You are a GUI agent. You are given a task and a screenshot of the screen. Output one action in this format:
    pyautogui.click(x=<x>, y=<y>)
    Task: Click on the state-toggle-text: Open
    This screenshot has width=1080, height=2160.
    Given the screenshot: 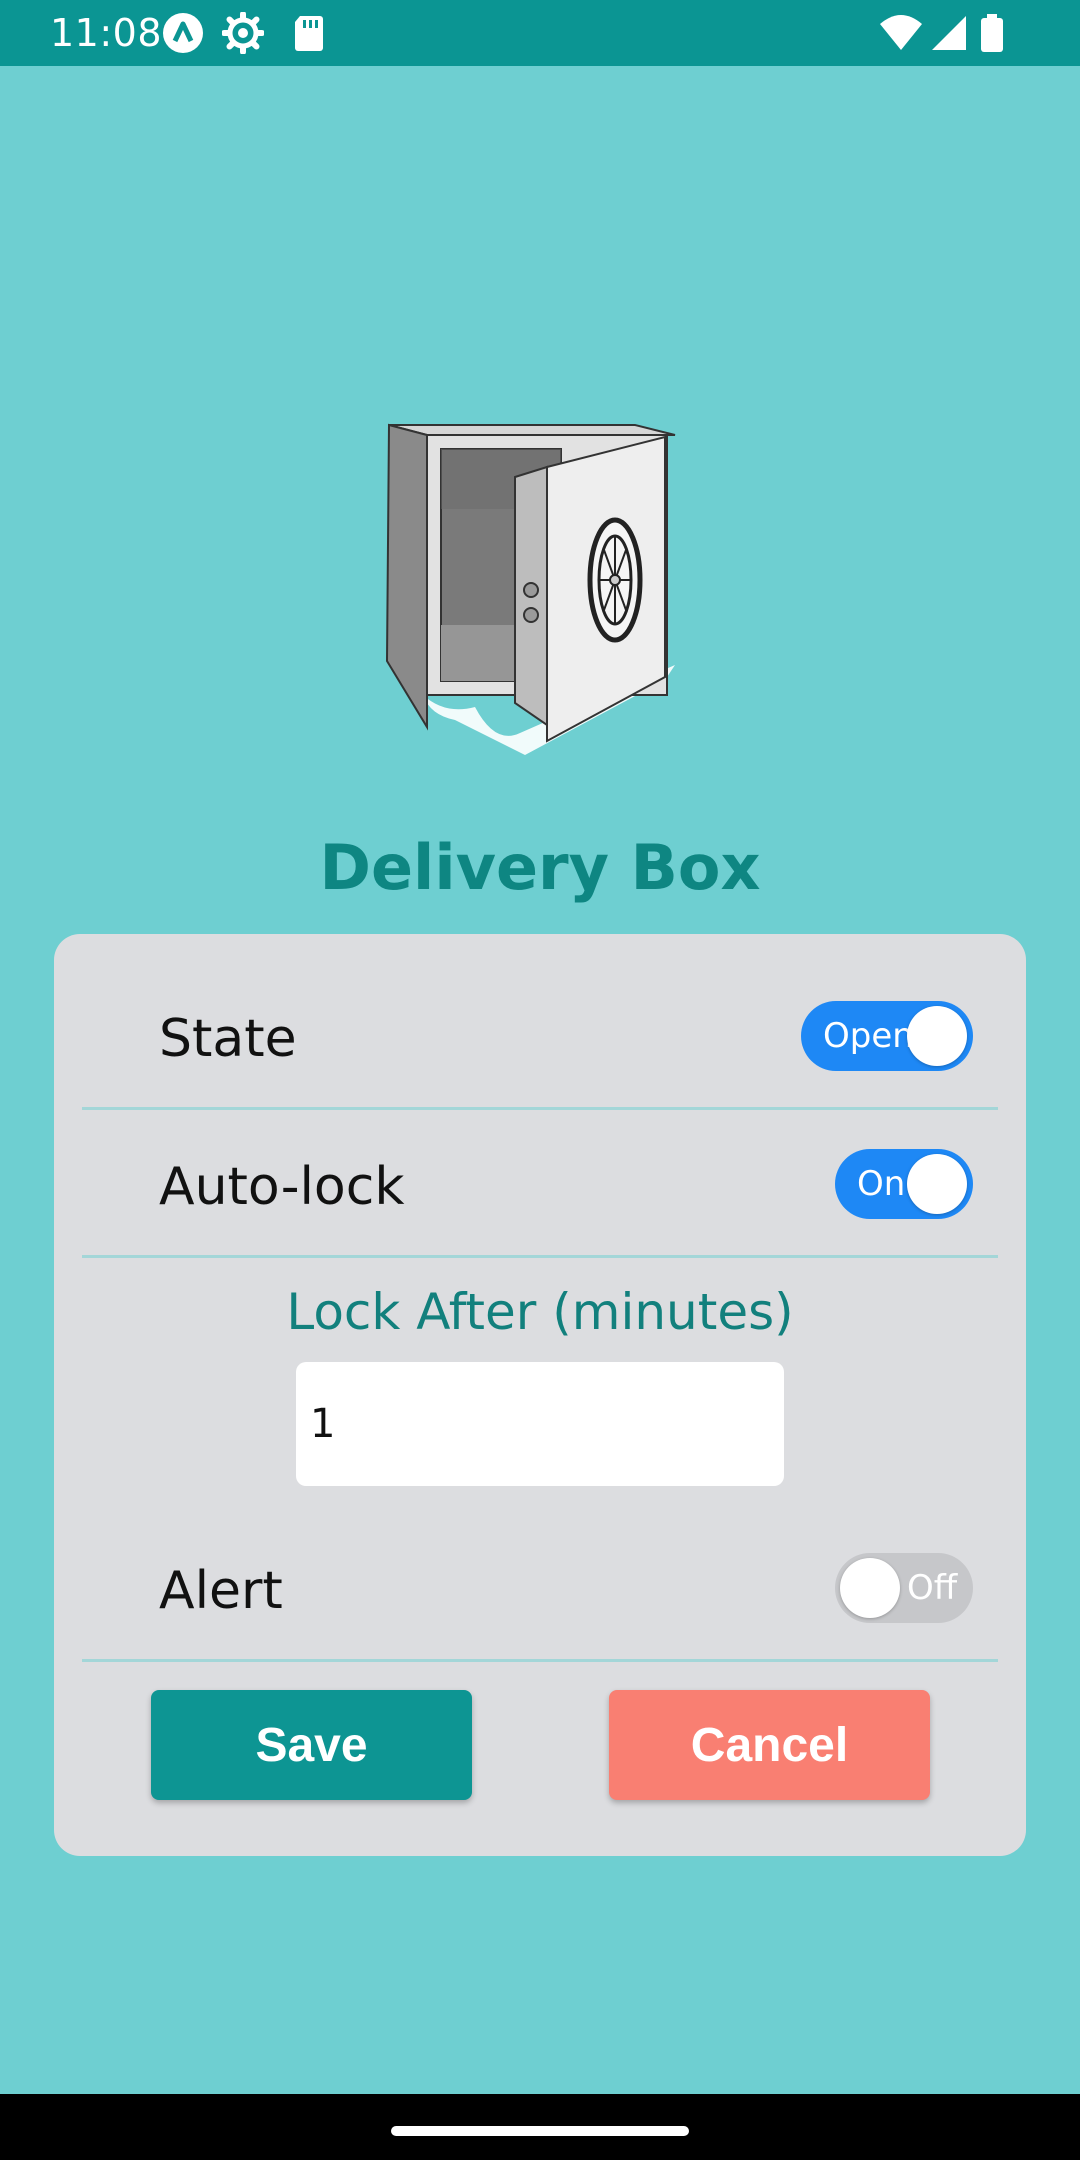 What is the action you would take?
    pyautogui.click(x=868, y=1036)
    